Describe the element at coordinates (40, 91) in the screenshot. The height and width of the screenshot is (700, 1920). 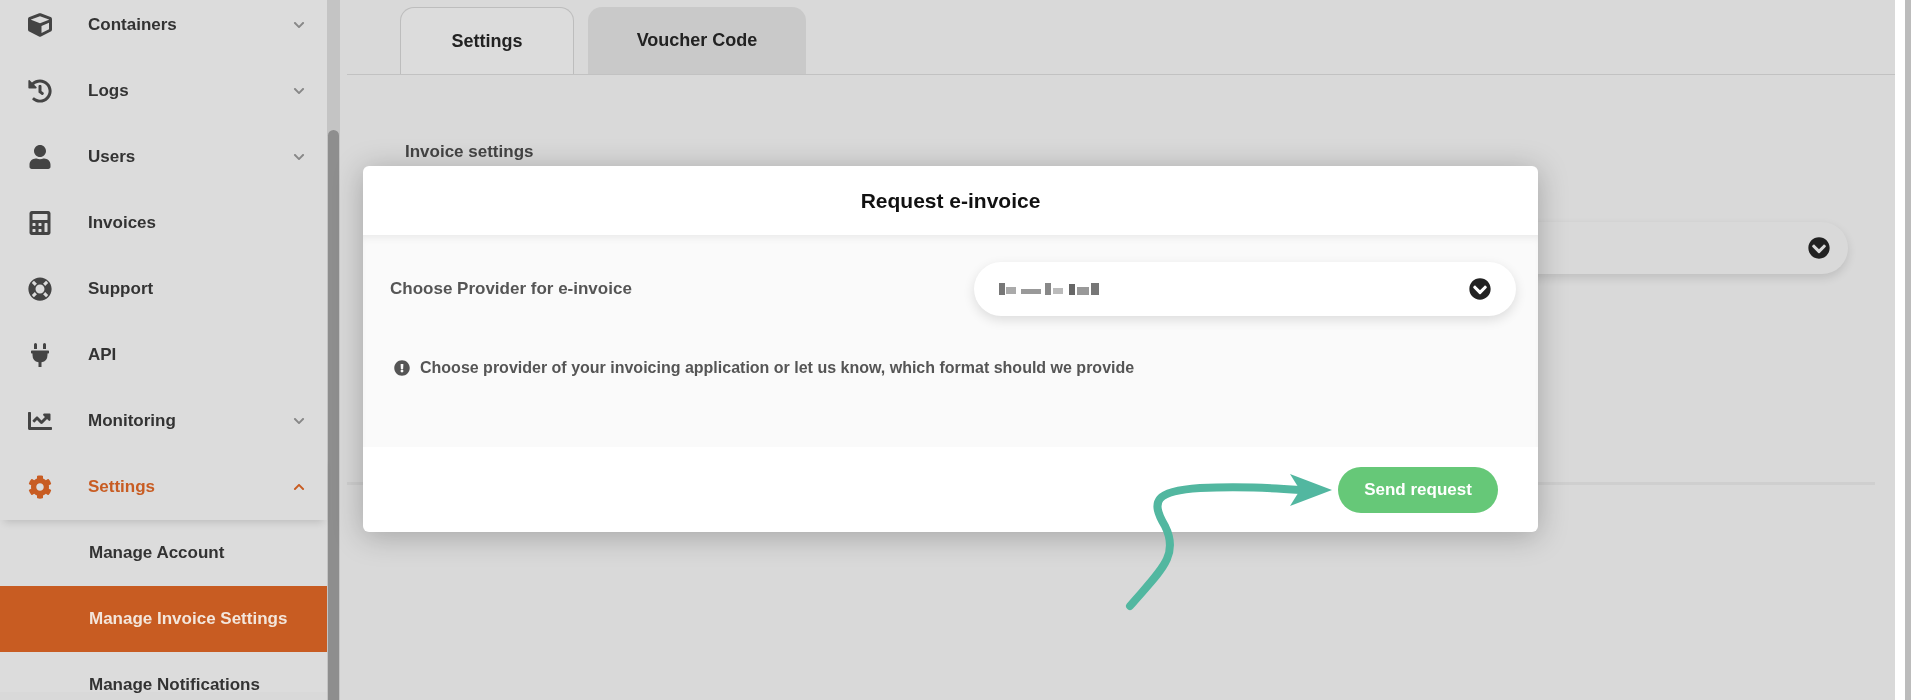
I see `history-icon` at that location.